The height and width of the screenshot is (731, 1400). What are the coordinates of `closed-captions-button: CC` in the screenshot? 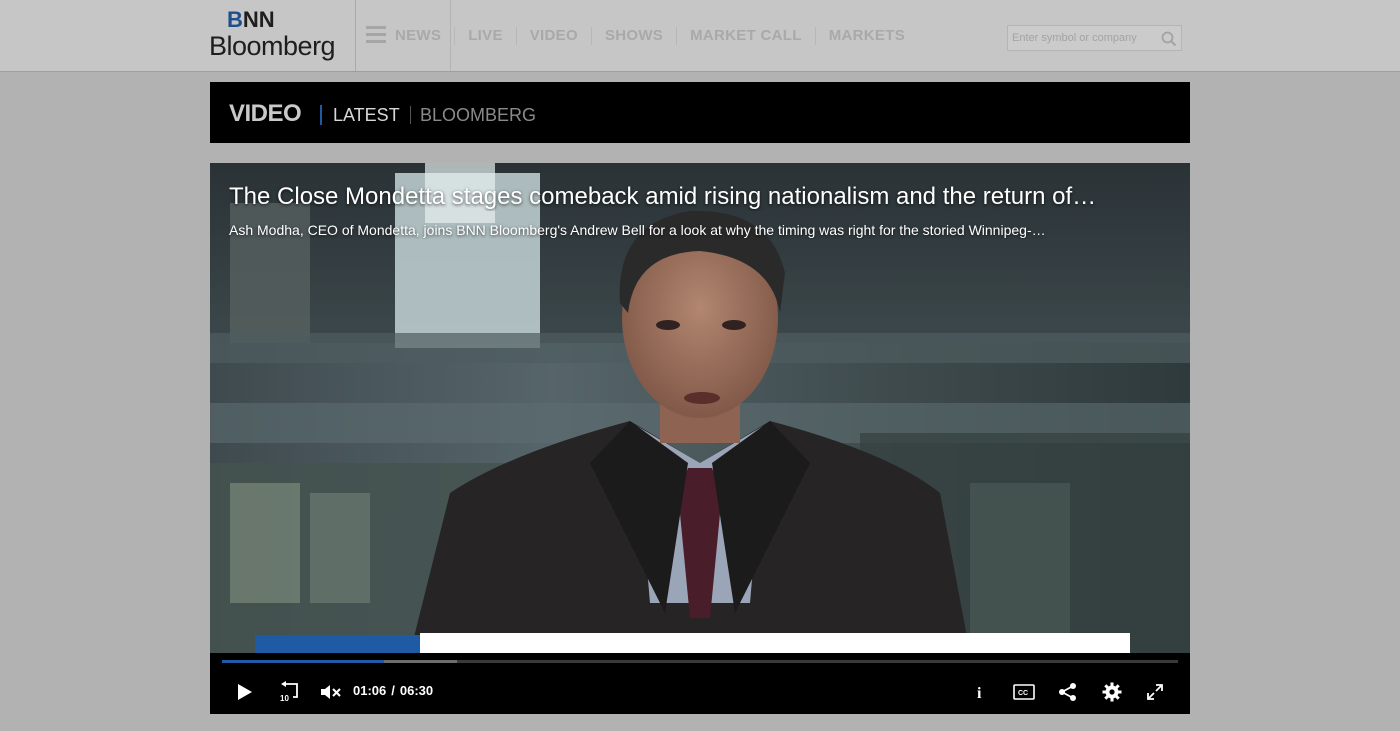 It's located at (1024, 692).